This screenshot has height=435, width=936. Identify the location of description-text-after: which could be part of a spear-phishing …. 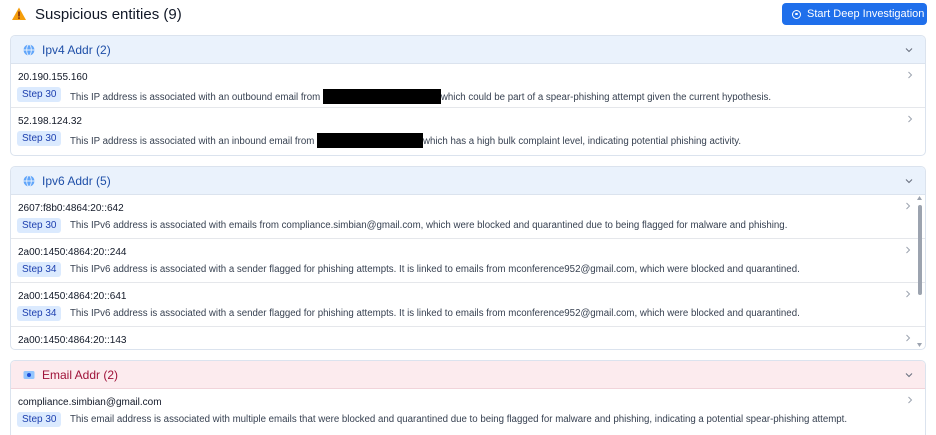
(606, 97).